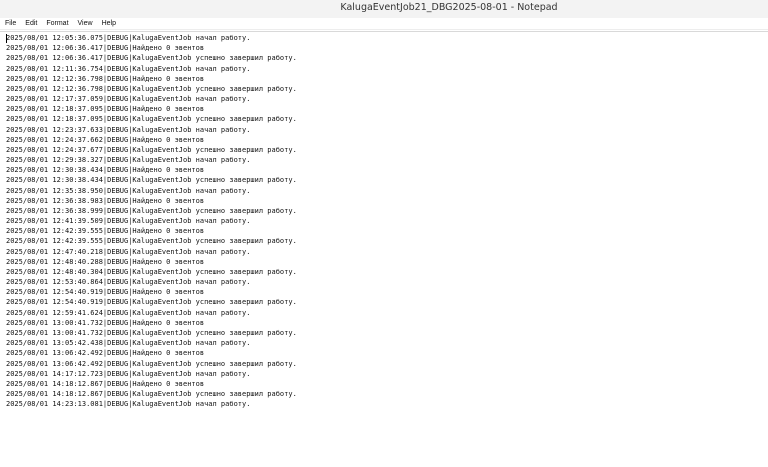  Describe the element at coordinates (57, 24) in the screenshot. I see `menu-format: Format` at that location.